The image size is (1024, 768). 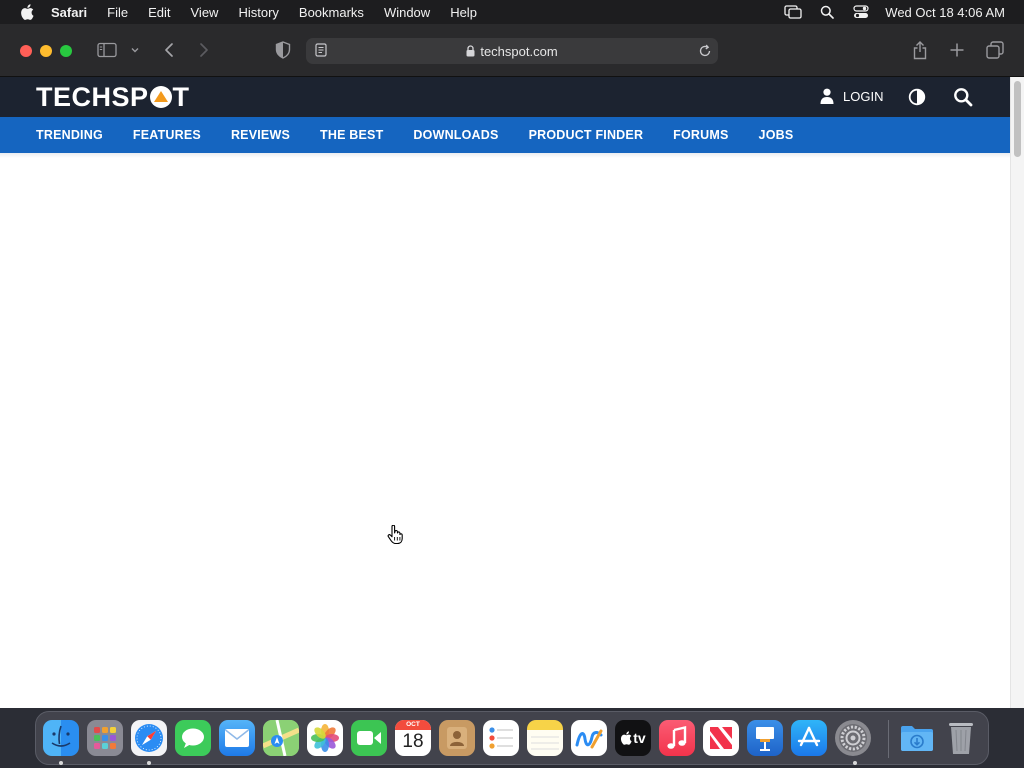 I want to click on reload-icon, so click(x=705, y=53).